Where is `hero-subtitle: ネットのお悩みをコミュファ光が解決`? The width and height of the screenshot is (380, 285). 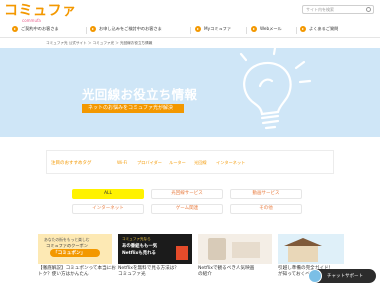
hero-subtitle: ネットのお悩みをコミュファ光が解決 is located at coordinates (131, 108).